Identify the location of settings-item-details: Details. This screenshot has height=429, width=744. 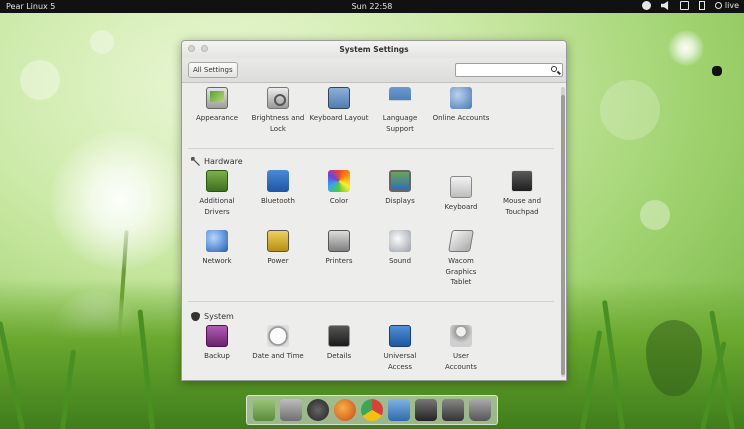
(339, 343).